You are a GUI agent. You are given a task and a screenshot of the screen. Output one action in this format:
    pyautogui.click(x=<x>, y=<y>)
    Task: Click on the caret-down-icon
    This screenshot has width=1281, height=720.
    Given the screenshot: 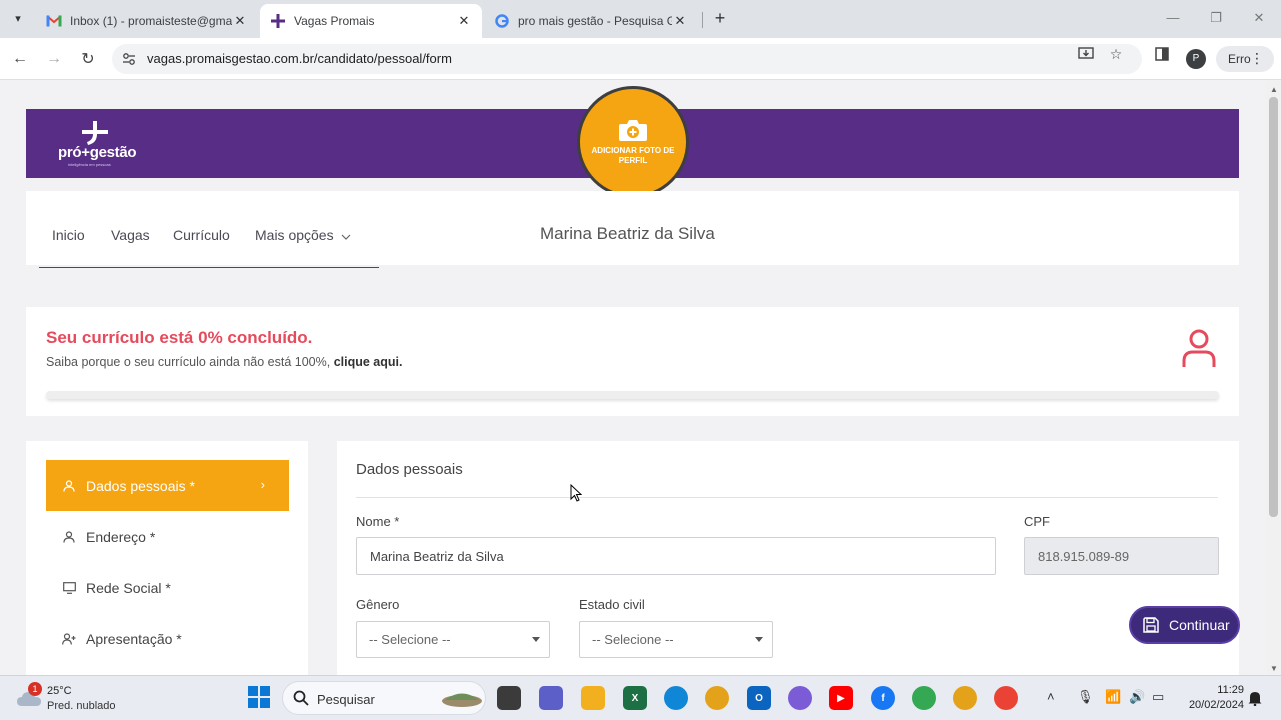 What is the action you would take?
    pyautogui.click(x=536, y=639)
    